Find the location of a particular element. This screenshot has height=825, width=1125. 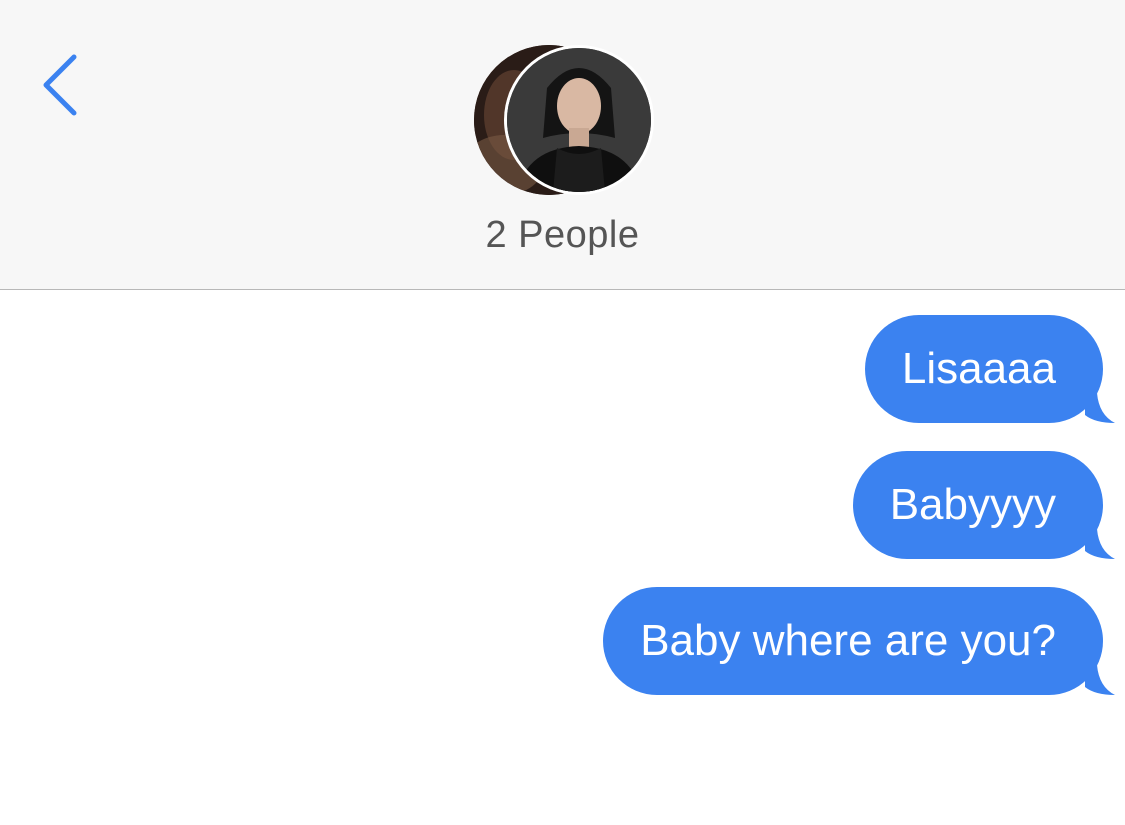

avatar-photo is located at coordinates (579, 120).